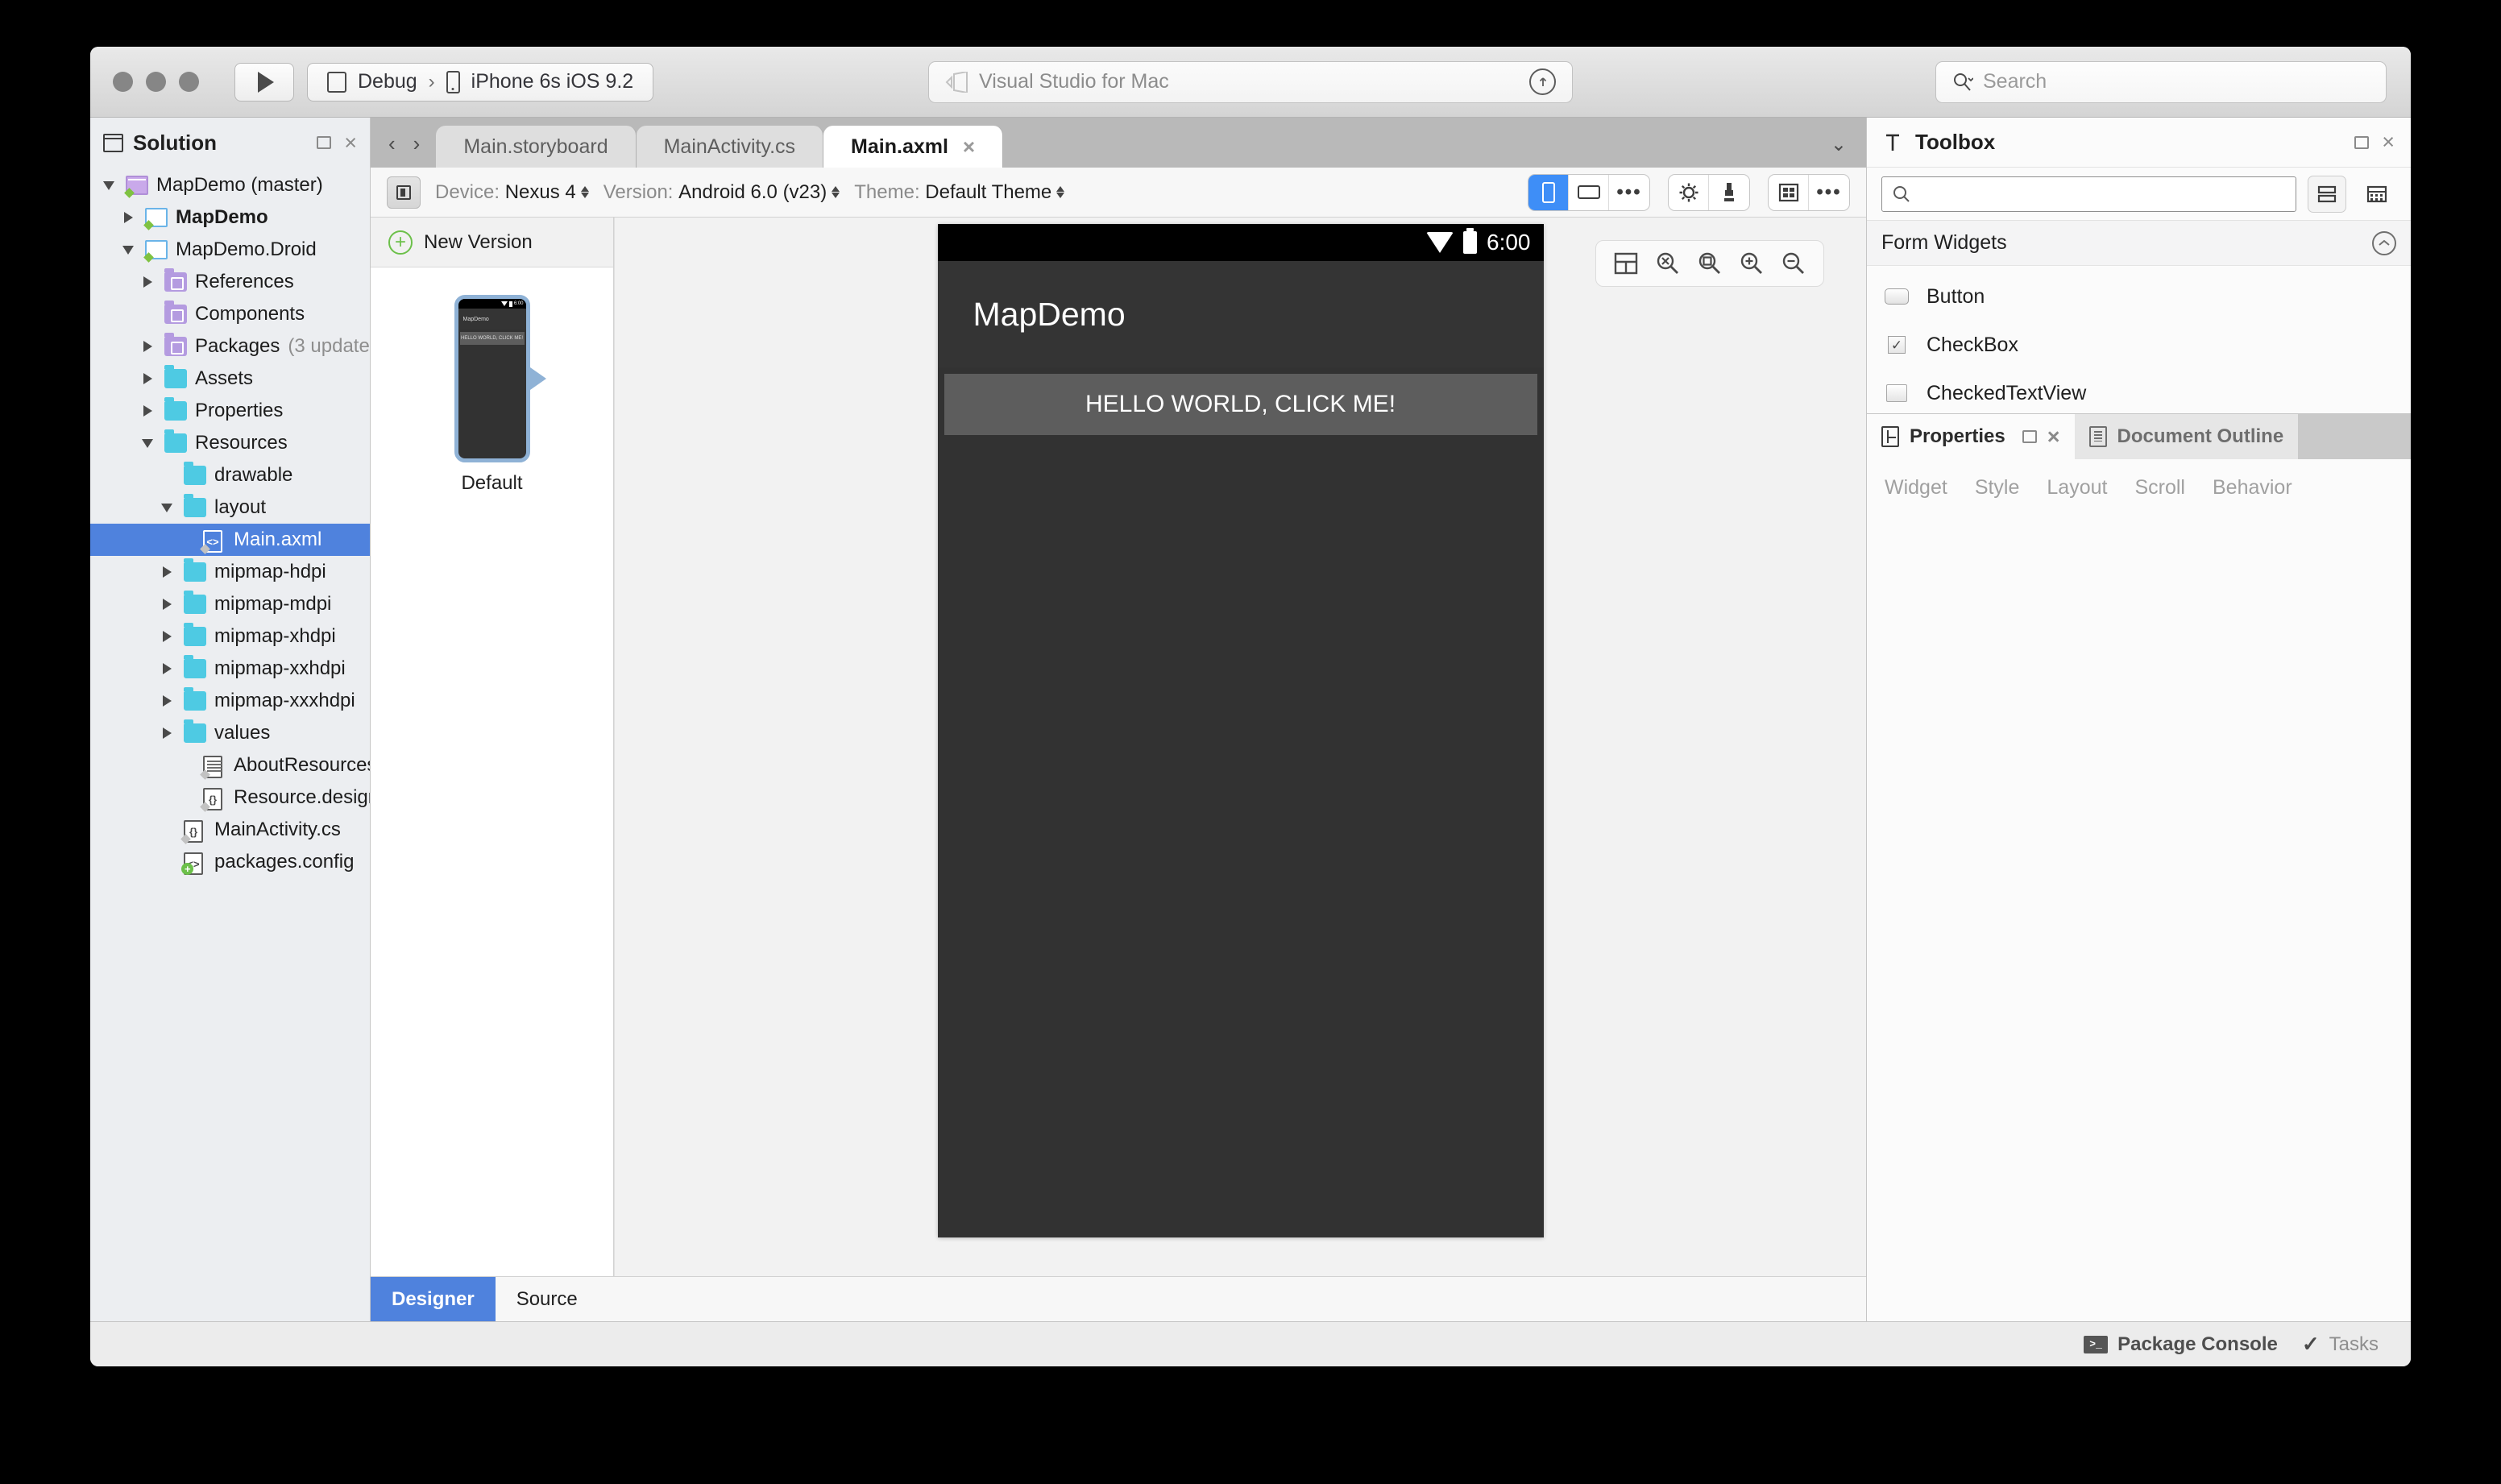 The image size is (2501, 1484). What do you see at coordinates (230, 701) in the screenshot?
I see `solution-tree-item: mipmap-xxxhdpi` at bounding box center [230, 701].